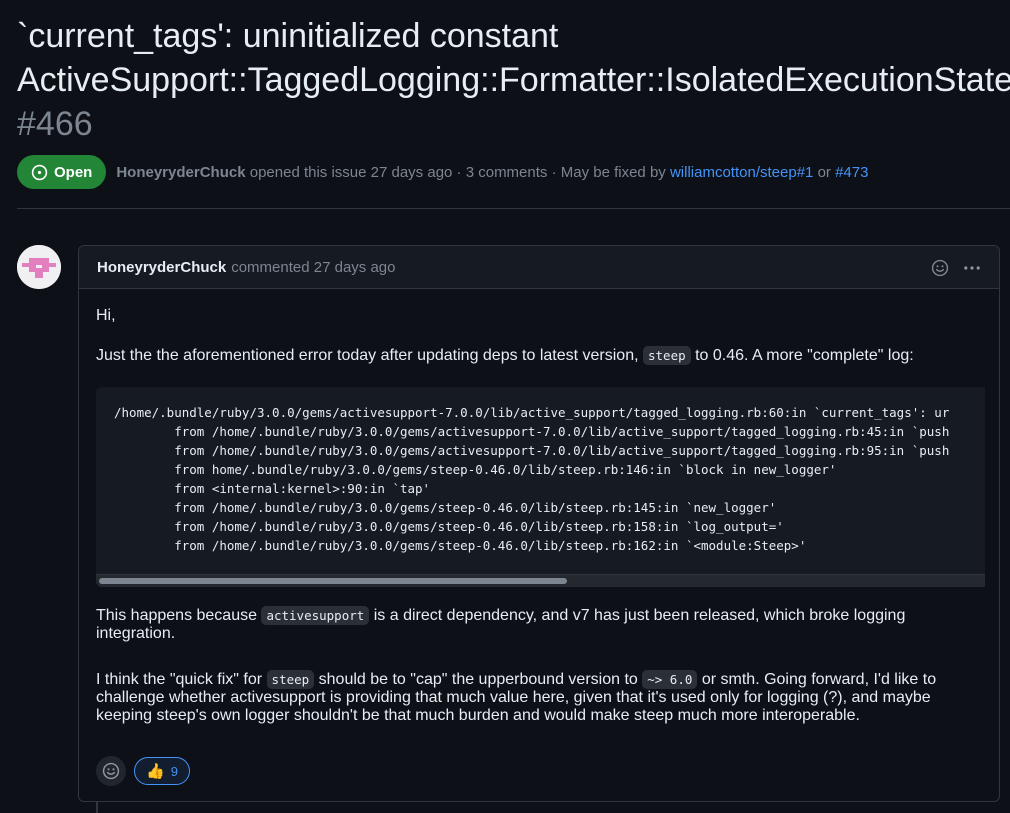 The height and width of the screenshot is (813, 1010). I want to click on timeline-line, so click(97, 807).